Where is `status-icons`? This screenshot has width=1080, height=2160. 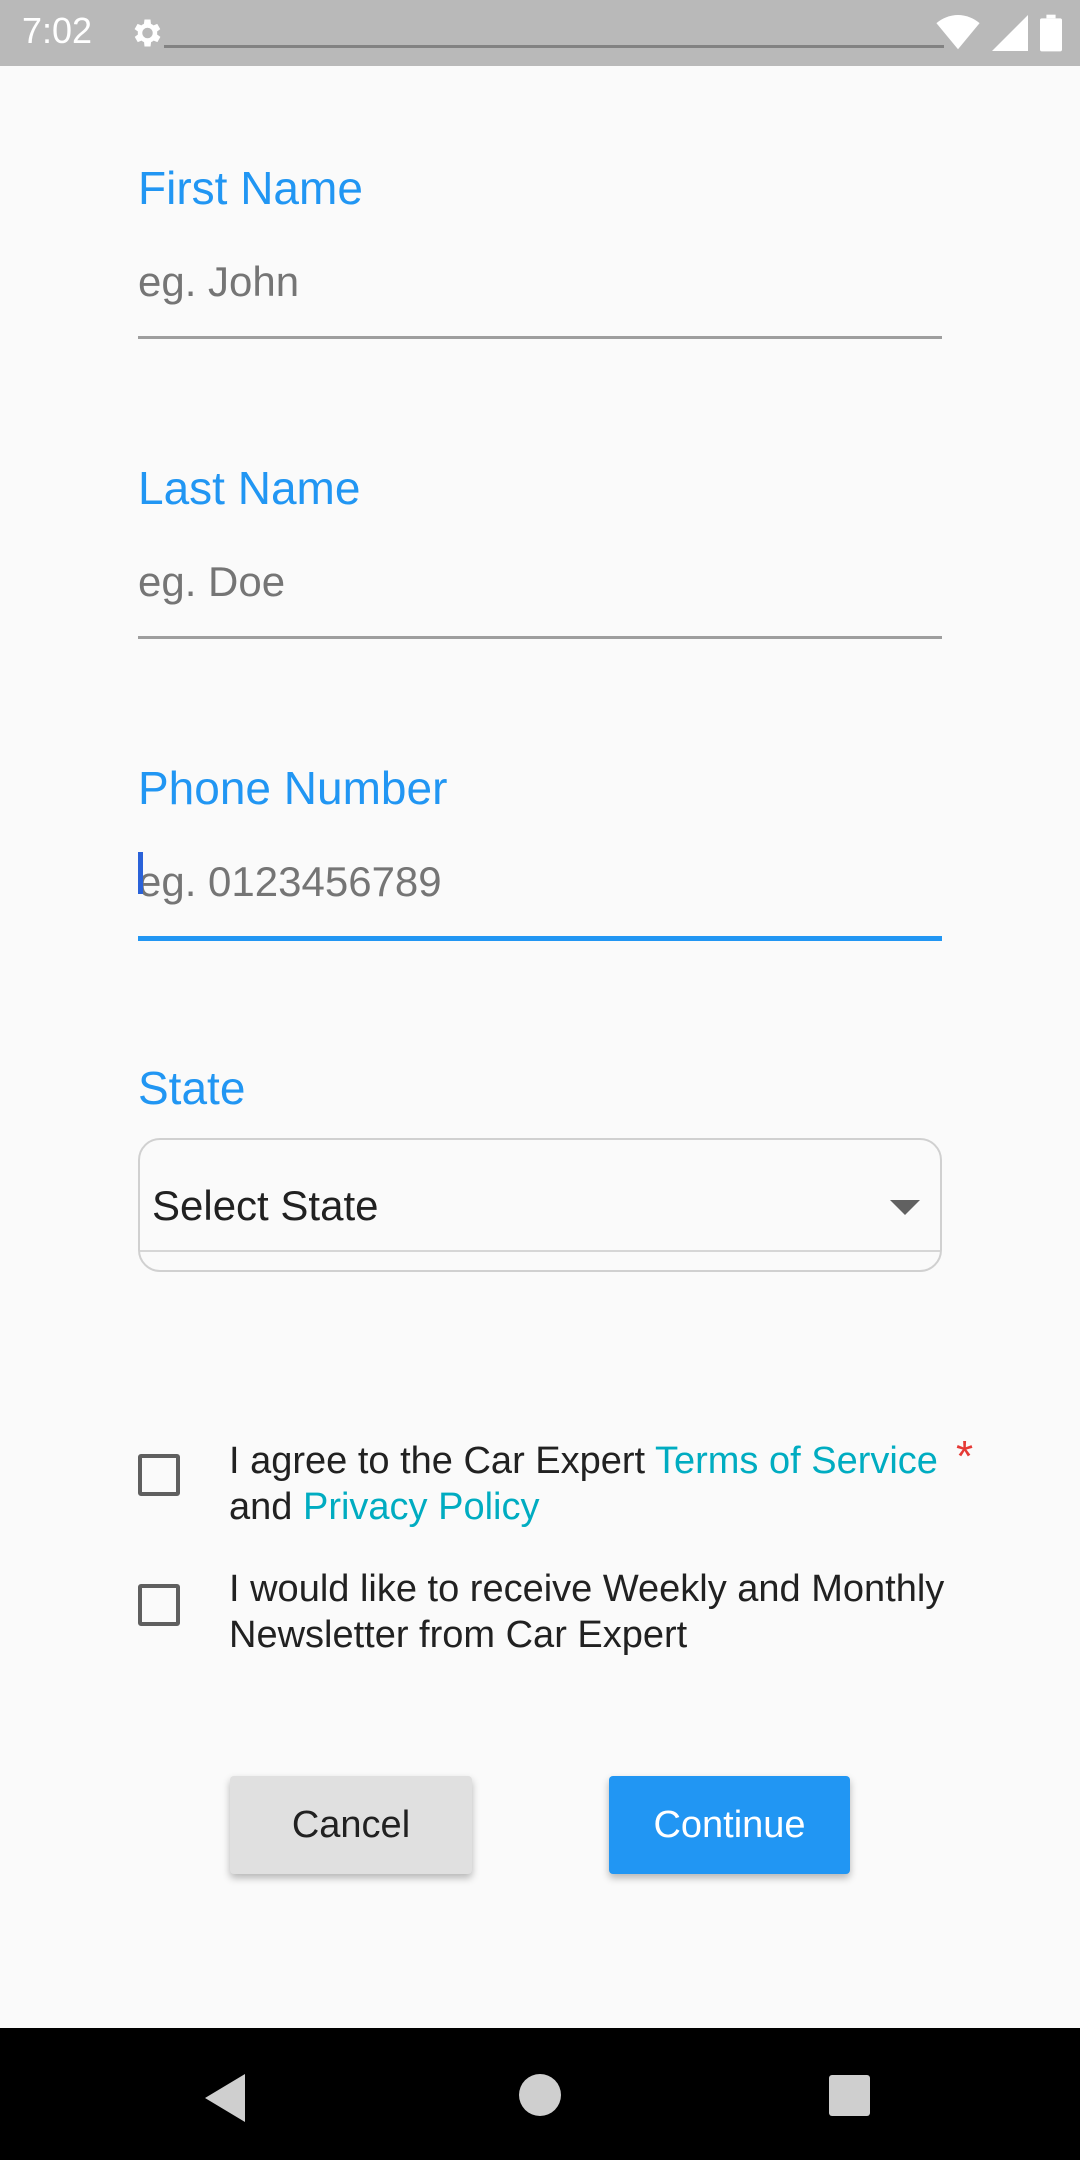
status-icons is located at coordinates (999, 33).